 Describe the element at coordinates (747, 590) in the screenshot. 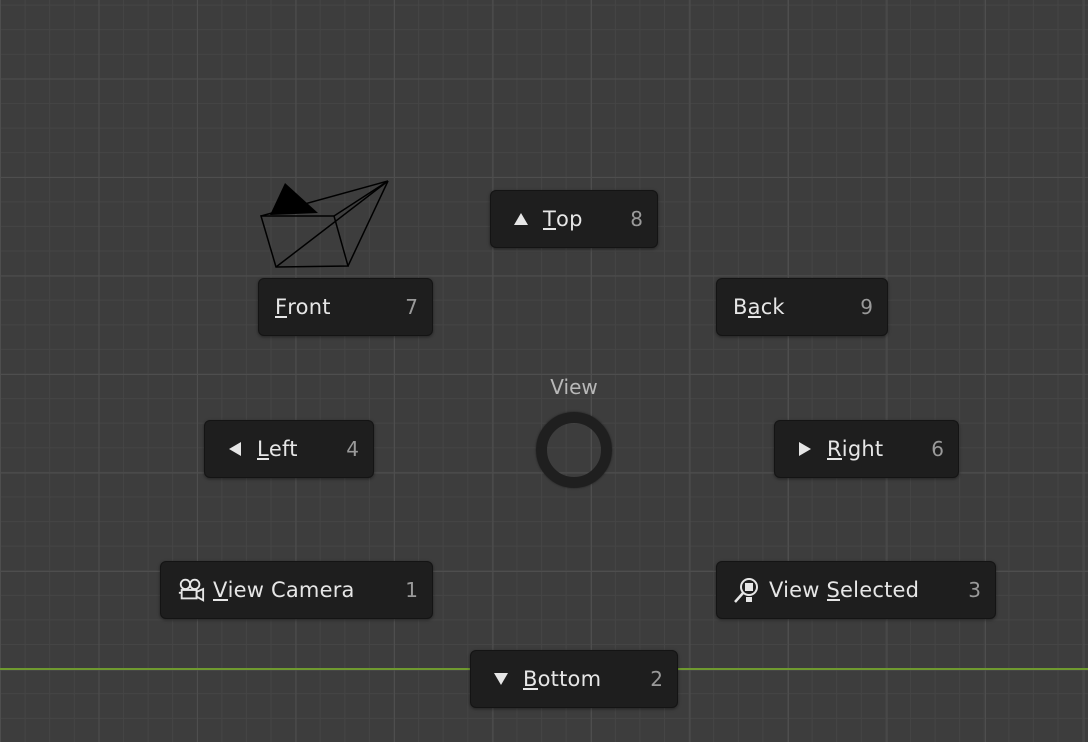

I see `zoom-selected-icon` at that location.